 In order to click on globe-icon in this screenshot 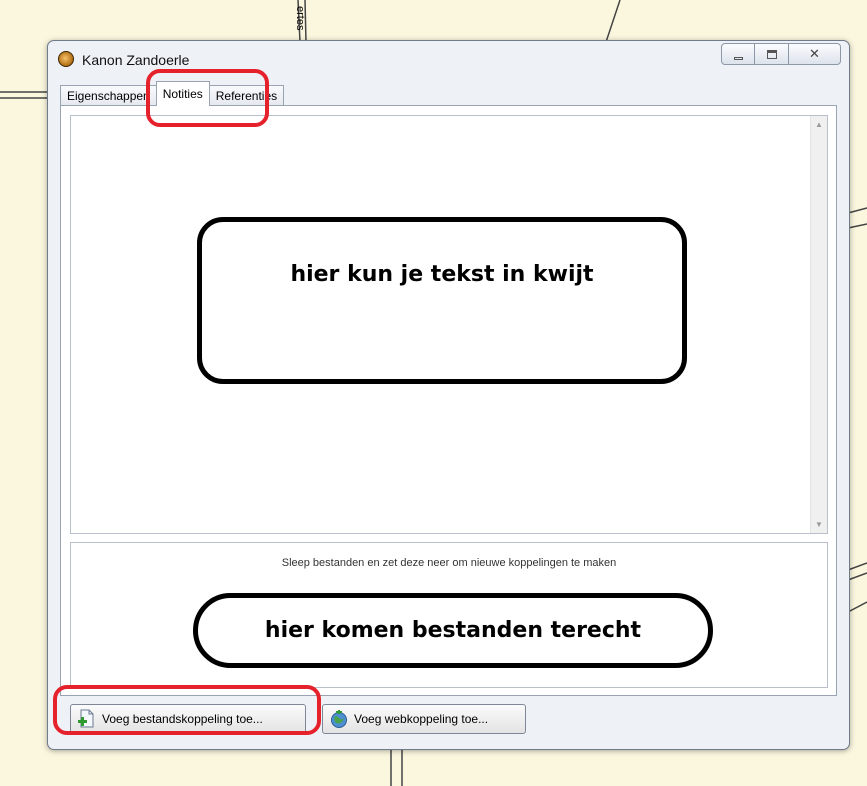, I will do `click(339, 719)`.